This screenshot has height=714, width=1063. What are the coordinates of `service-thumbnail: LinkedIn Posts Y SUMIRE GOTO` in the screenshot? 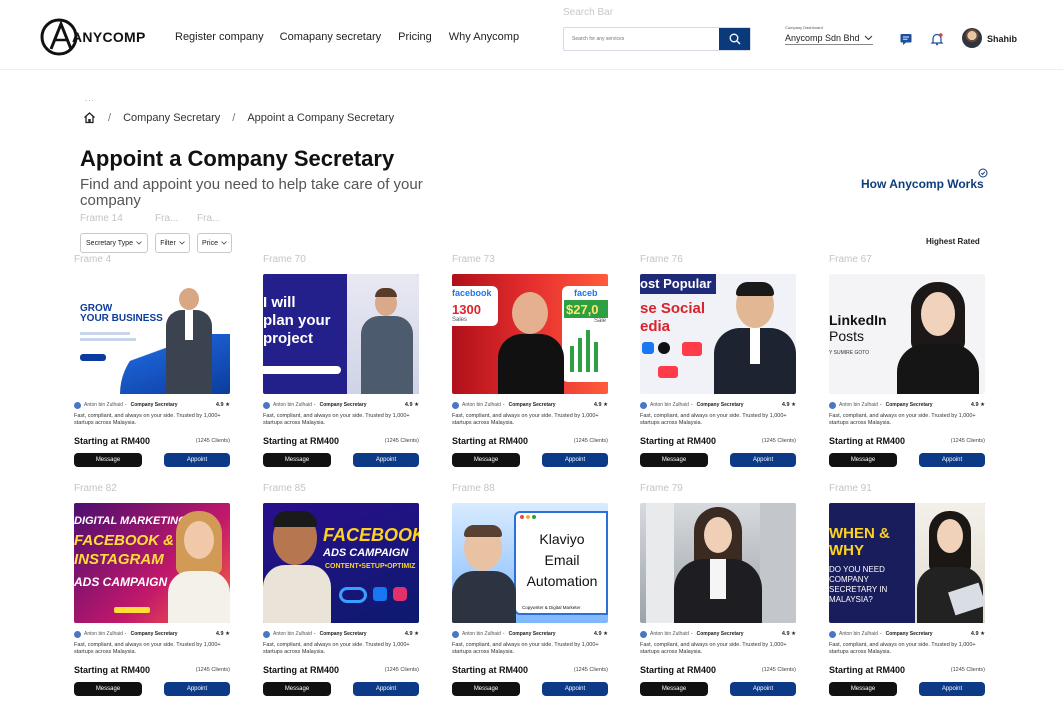 It's located at (907, 334).